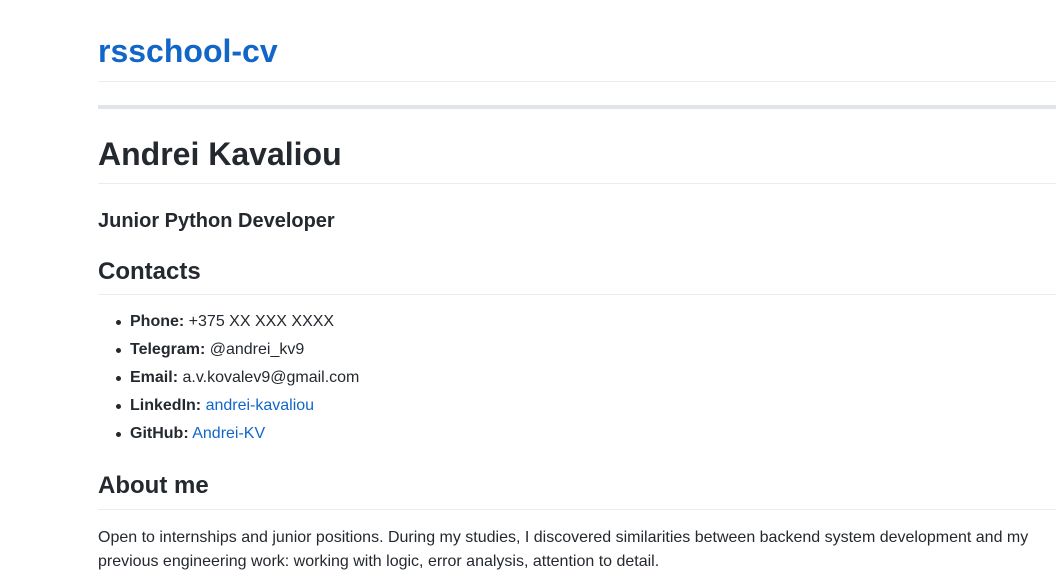  What do you see at coordinates (261, 321) in the screenshot?
I see `contact-value-phone: +375 XX XXX XXXX` at bounding box center [261, 321].